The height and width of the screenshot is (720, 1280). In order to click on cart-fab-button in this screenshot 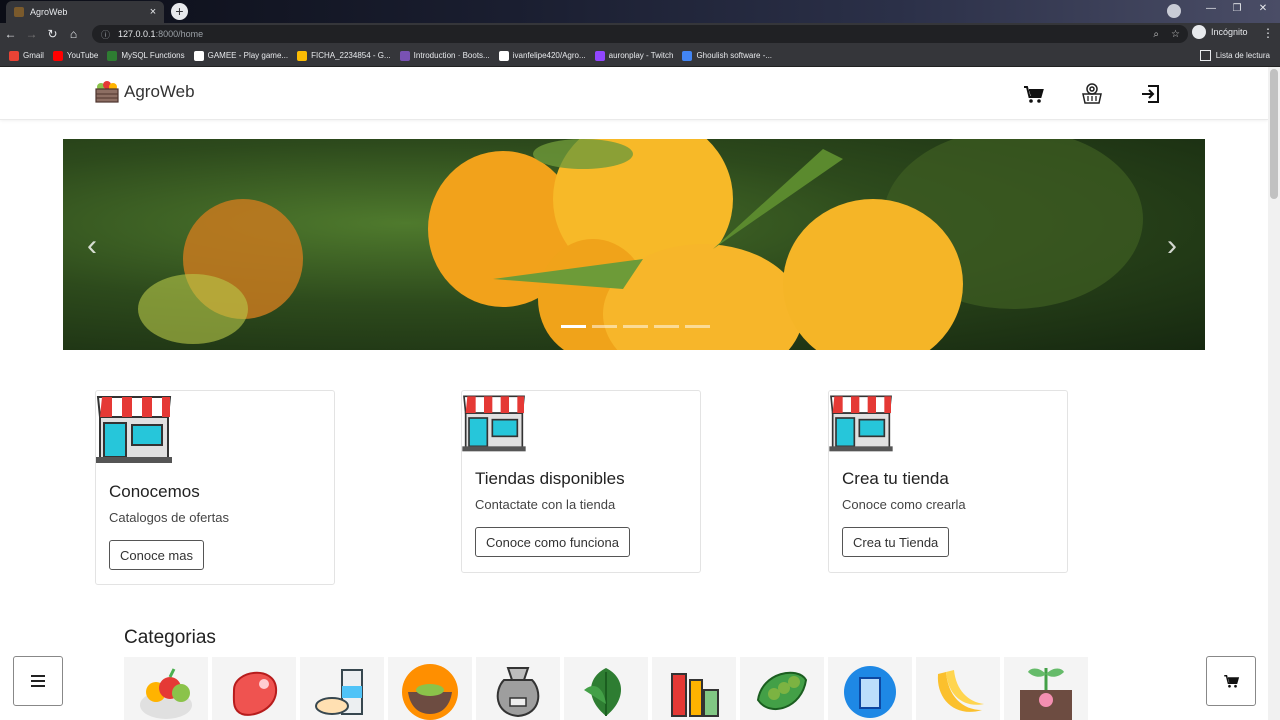, I will do `click(1231, 681)`.